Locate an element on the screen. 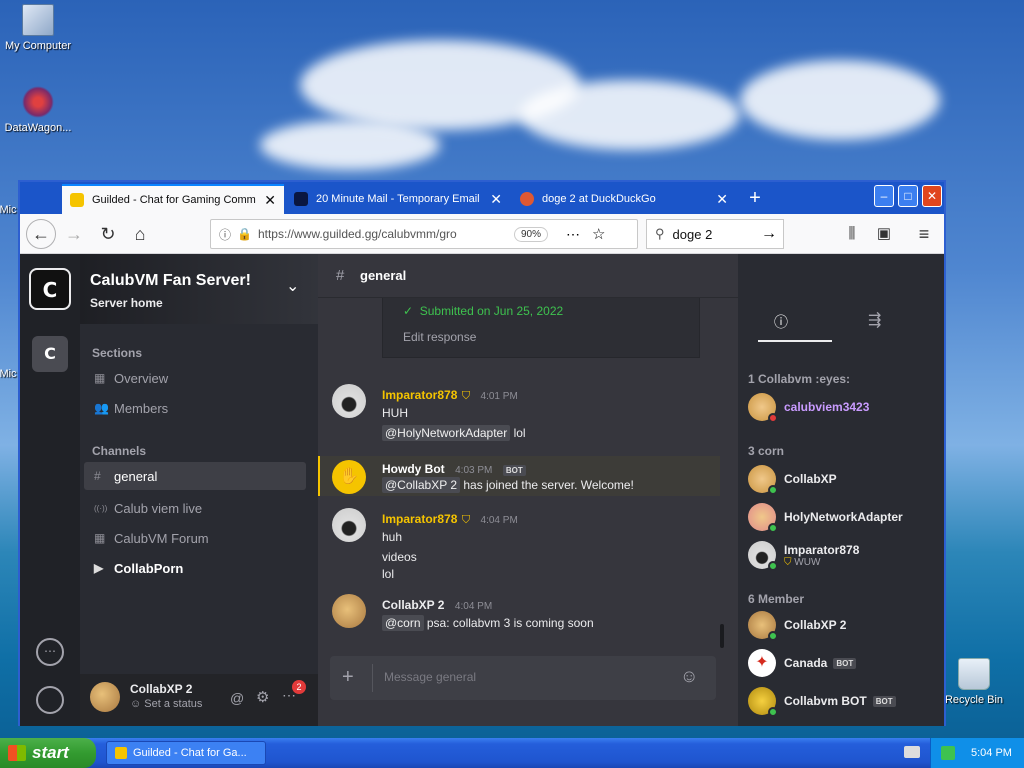 The image size is (1024, 768). message-author: Howdy Bot is located at coordinates (413, 469).